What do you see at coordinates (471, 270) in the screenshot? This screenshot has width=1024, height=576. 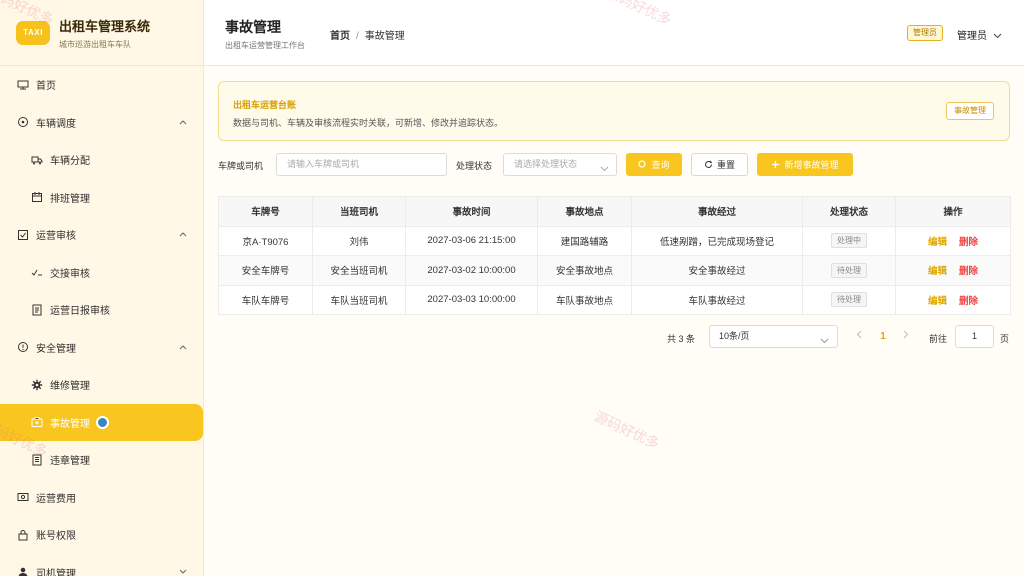 I see `cell-time: 2027-03-02 10:00:00` at bounding box center [471, 270].